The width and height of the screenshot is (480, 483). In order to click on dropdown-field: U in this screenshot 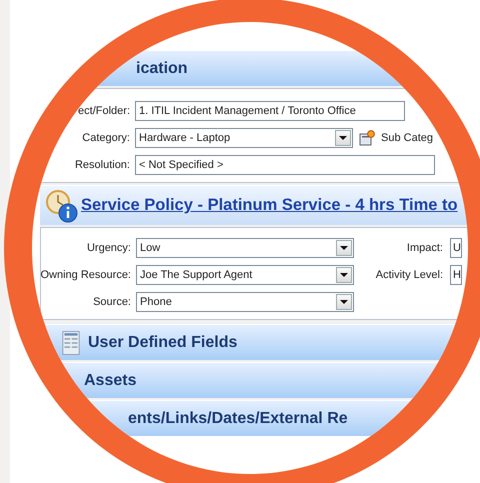, I will do `click(456, 248)`.